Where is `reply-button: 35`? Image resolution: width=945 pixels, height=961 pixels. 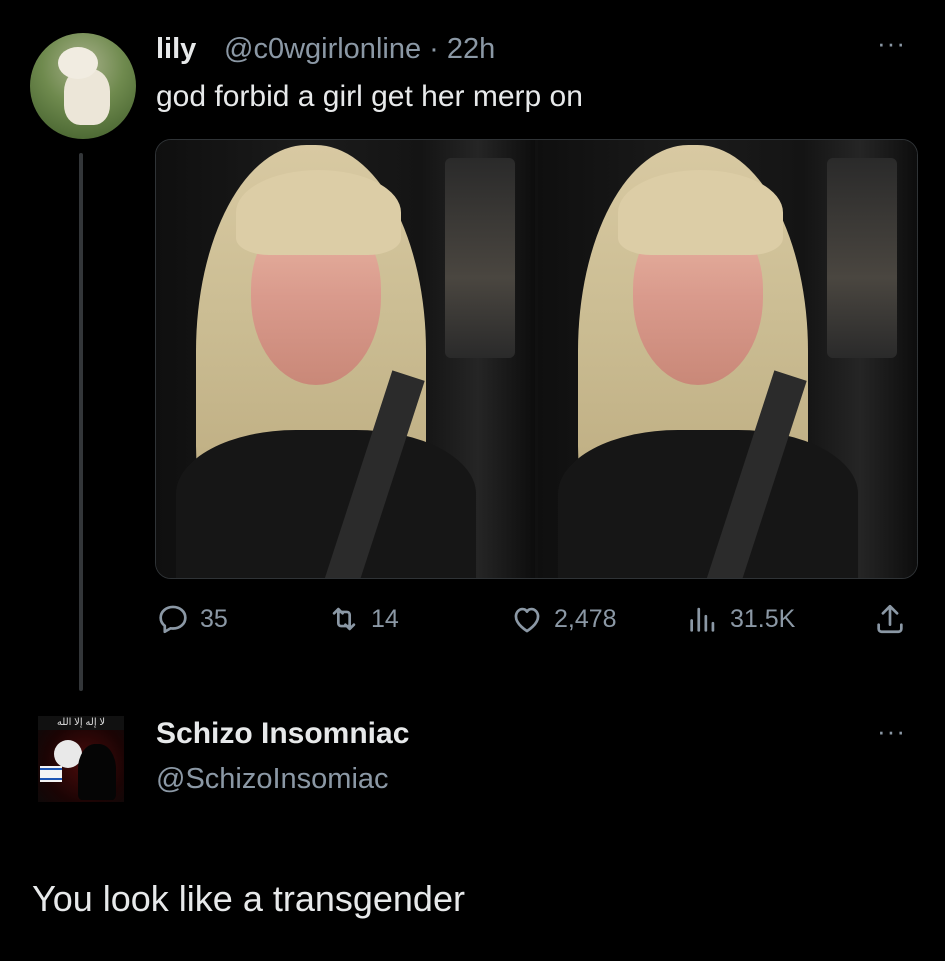
reply-button: 35 is located at coordinates (192, 619).